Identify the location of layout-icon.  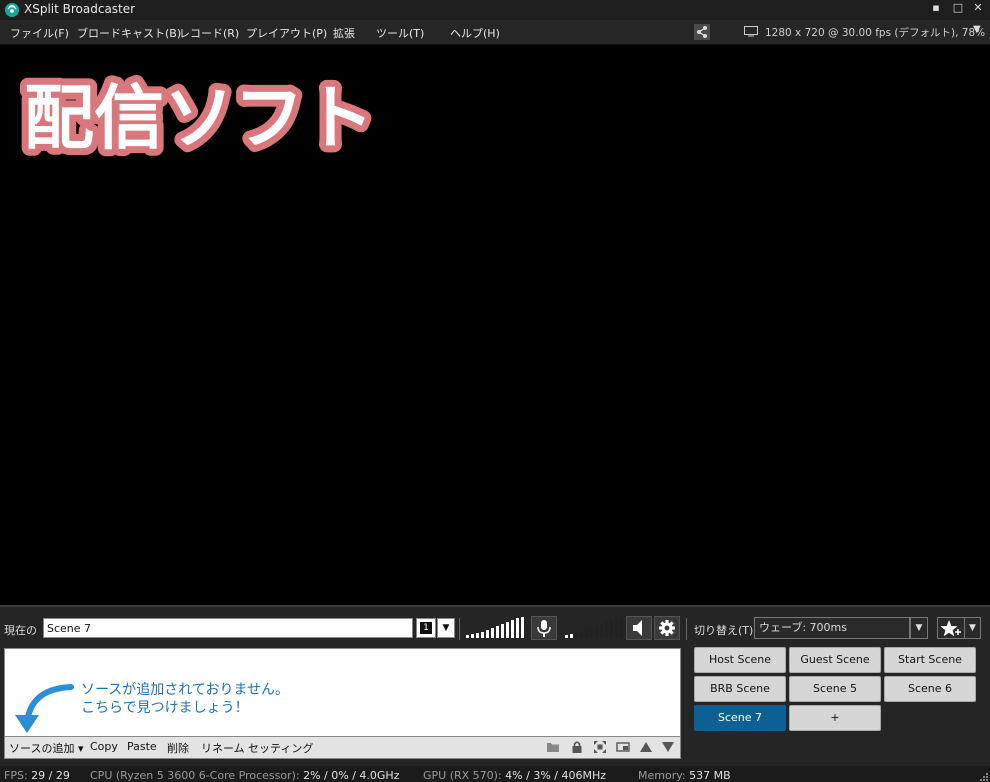
(623, 747).